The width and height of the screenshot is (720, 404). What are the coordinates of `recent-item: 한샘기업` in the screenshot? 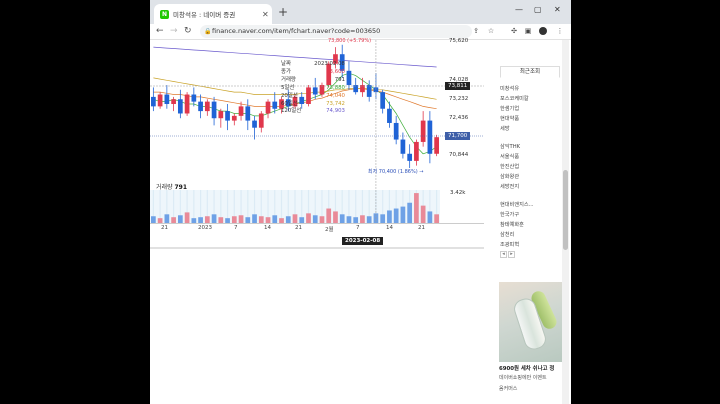 It's located at (517, 109).